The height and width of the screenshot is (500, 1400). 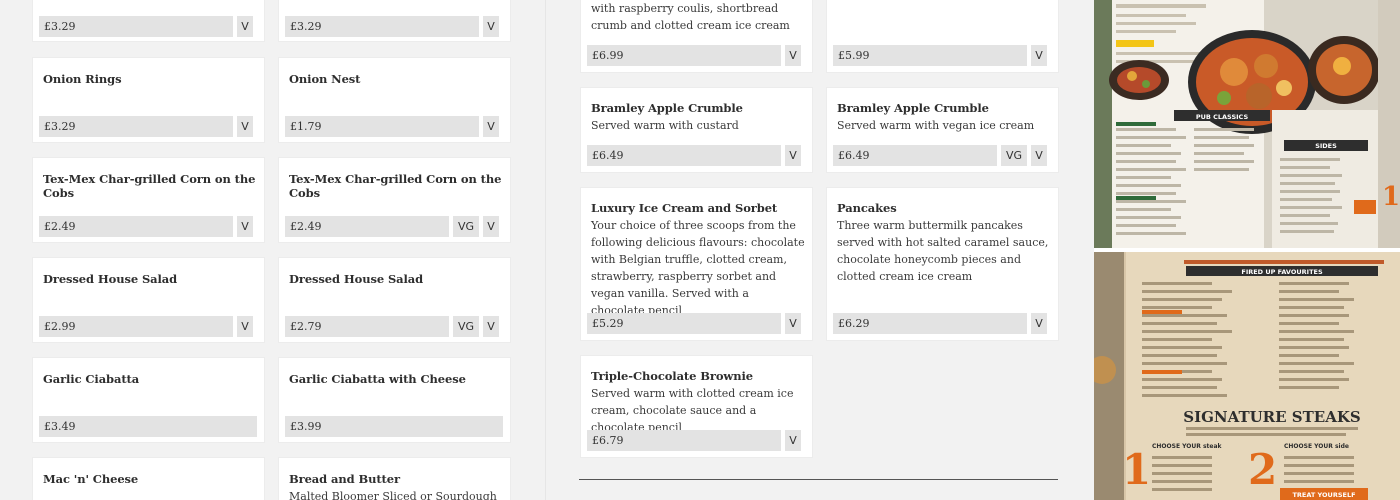 What do you see at coordinates (394, 100) in the screenshot?
I see `menu-item-card: Onion Nest £1.79 V` at bounding box center [394, 100].